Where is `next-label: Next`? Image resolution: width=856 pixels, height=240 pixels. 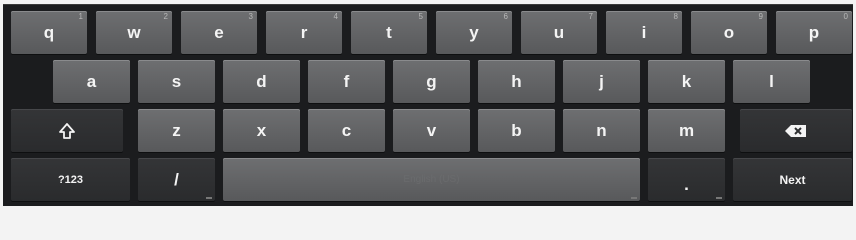
next-label: Next is located at coordinates (792, 179).